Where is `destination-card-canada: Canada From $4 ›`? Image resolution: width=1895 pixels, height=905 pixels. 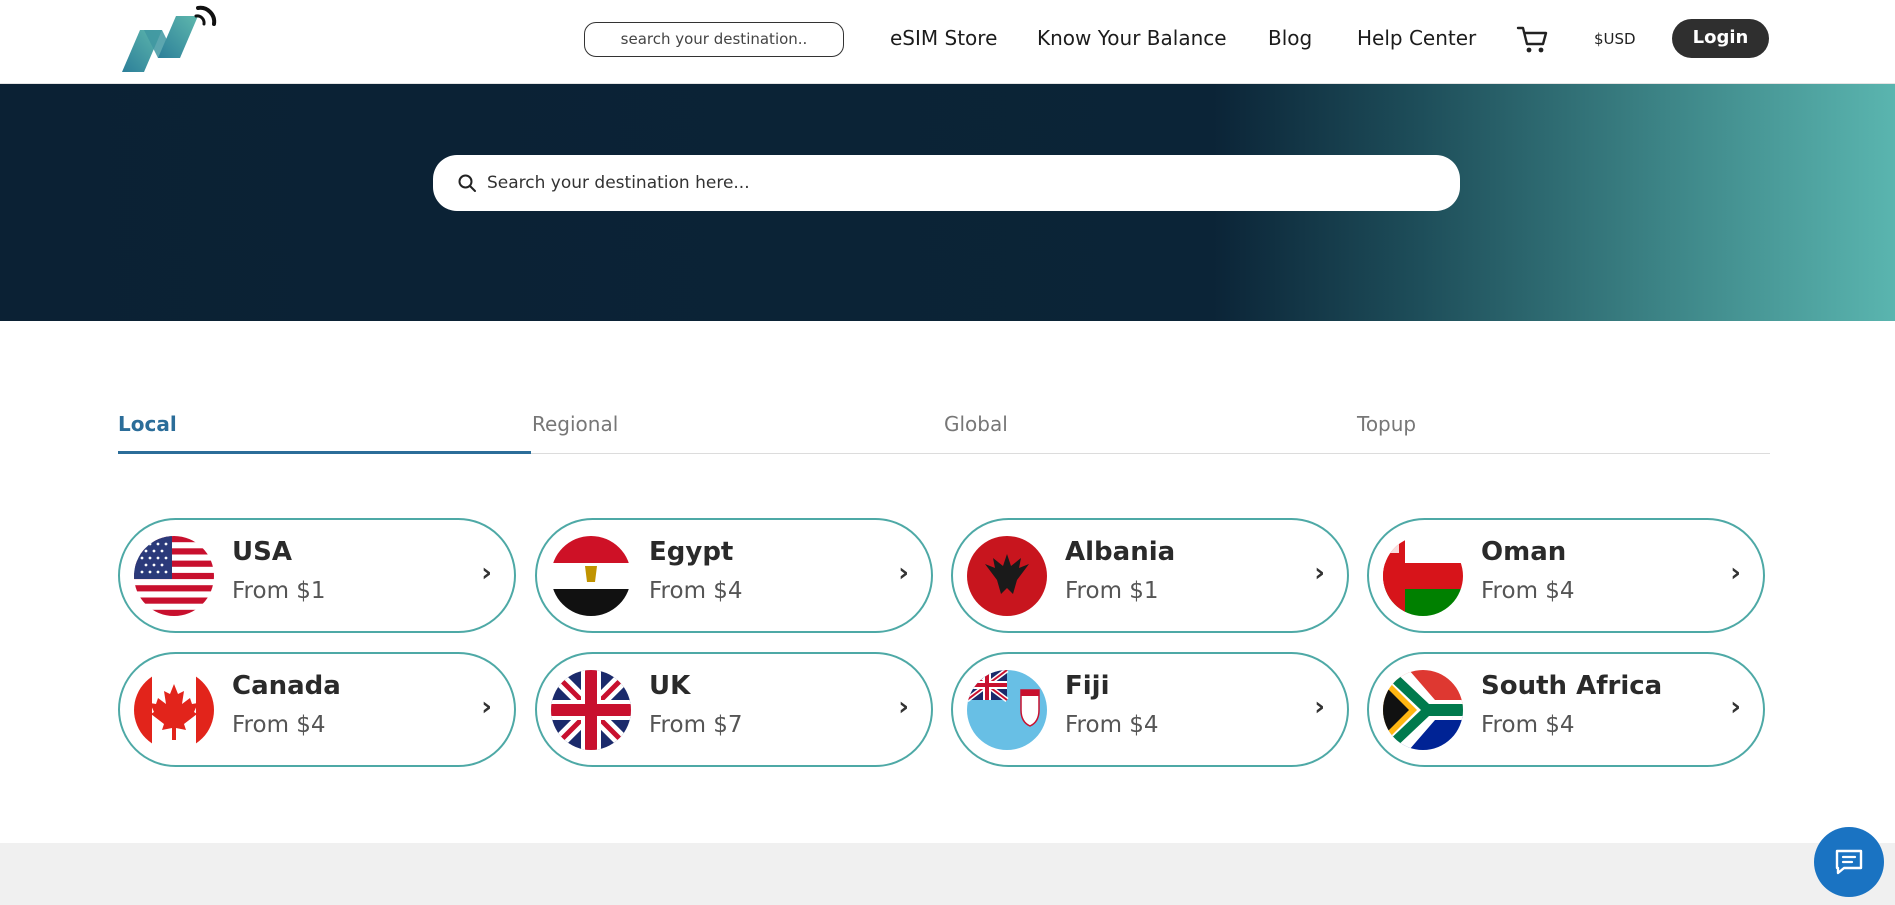 destination-card-canada: Canada From $4 › is located at coordinates (317, 709).